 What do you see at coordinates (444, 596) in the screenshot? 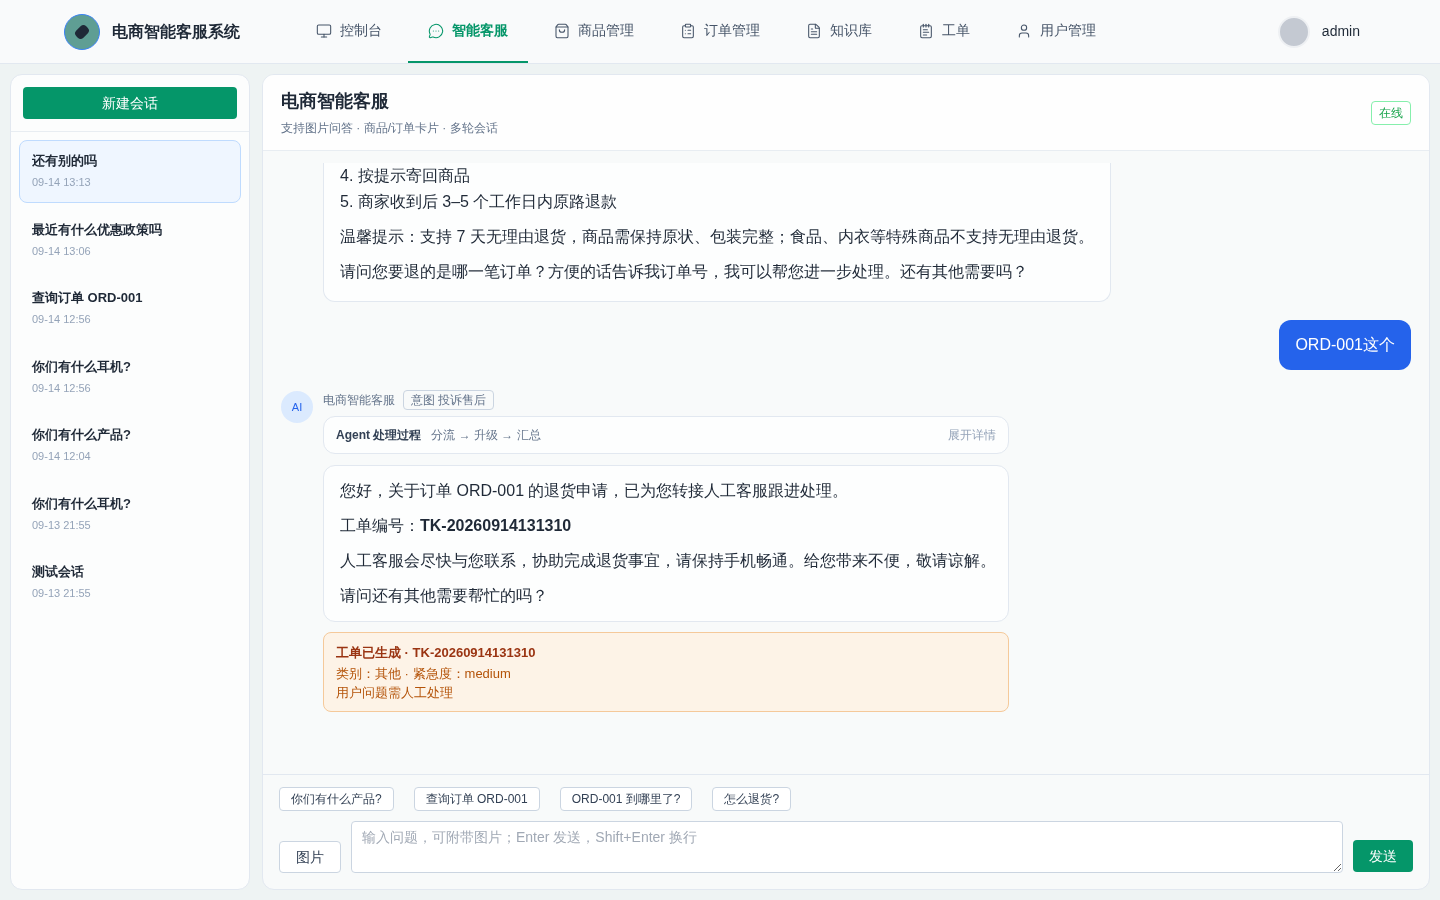
I see `message-paragraph: 请问还有其他需要帮忙的吗？` at bounding box center [444, 596].